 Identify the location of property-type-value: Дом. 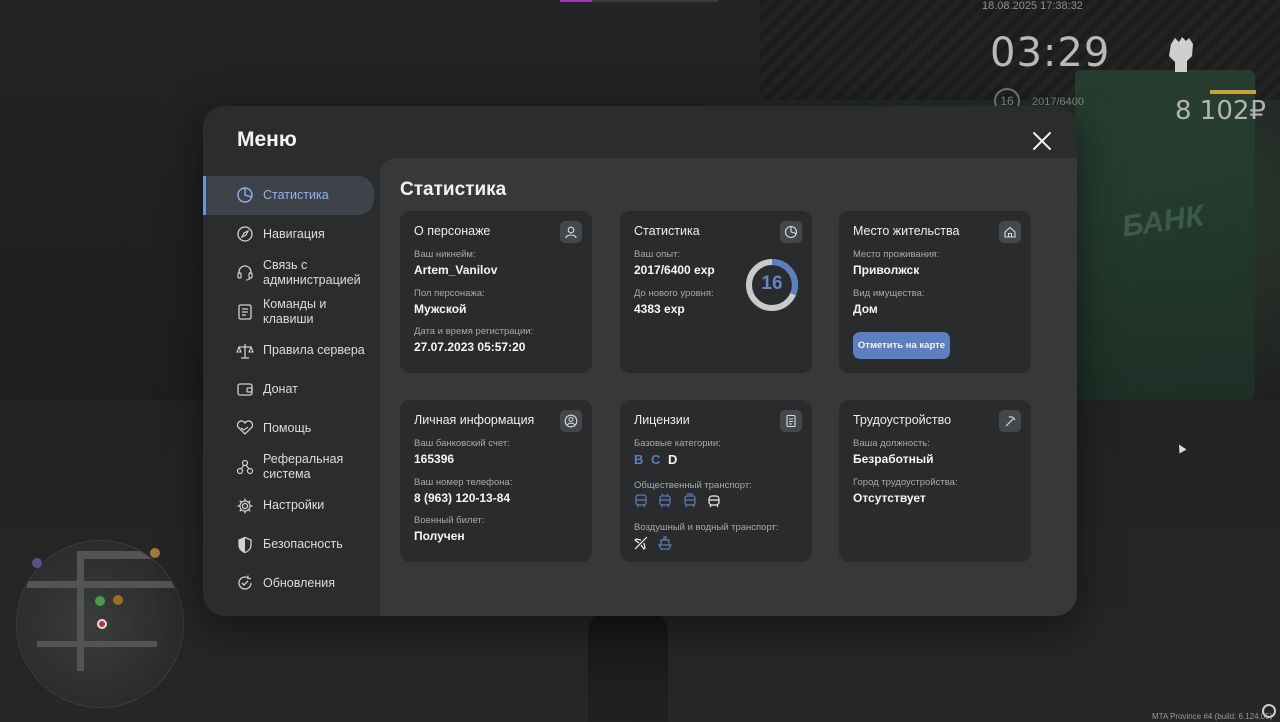
(865, 309).